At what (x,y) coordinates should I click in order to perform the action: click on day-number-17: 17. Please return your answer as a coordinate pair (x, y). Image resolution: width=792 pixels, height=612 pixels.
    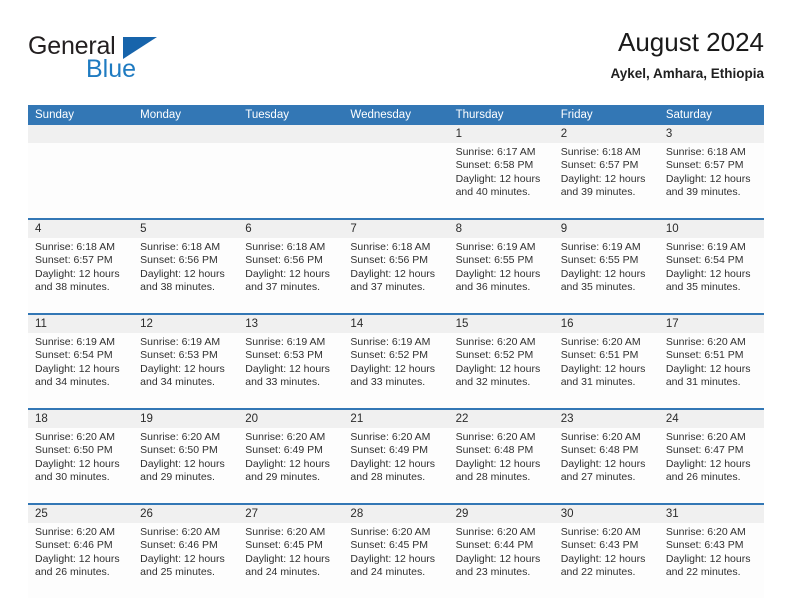
    Looking at the image, I should click on (711, 324).